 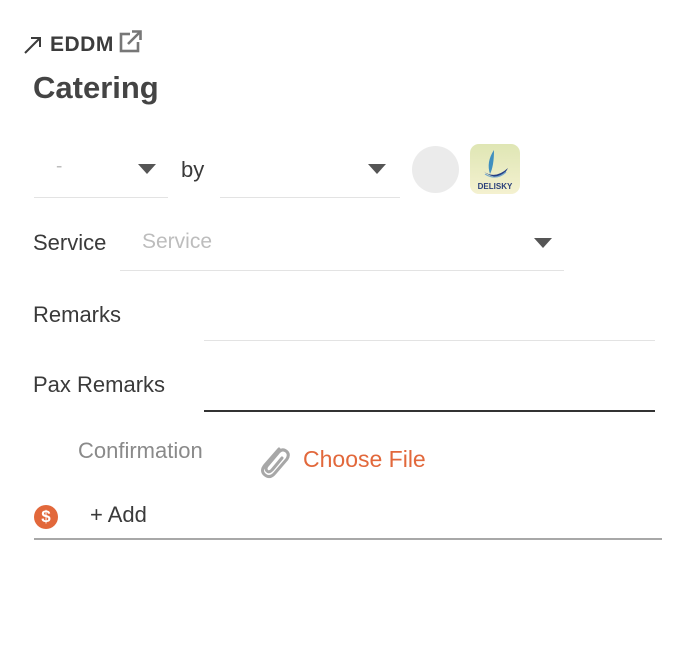 I want to click on pax-remarks-input, so click(x=429, y=389).